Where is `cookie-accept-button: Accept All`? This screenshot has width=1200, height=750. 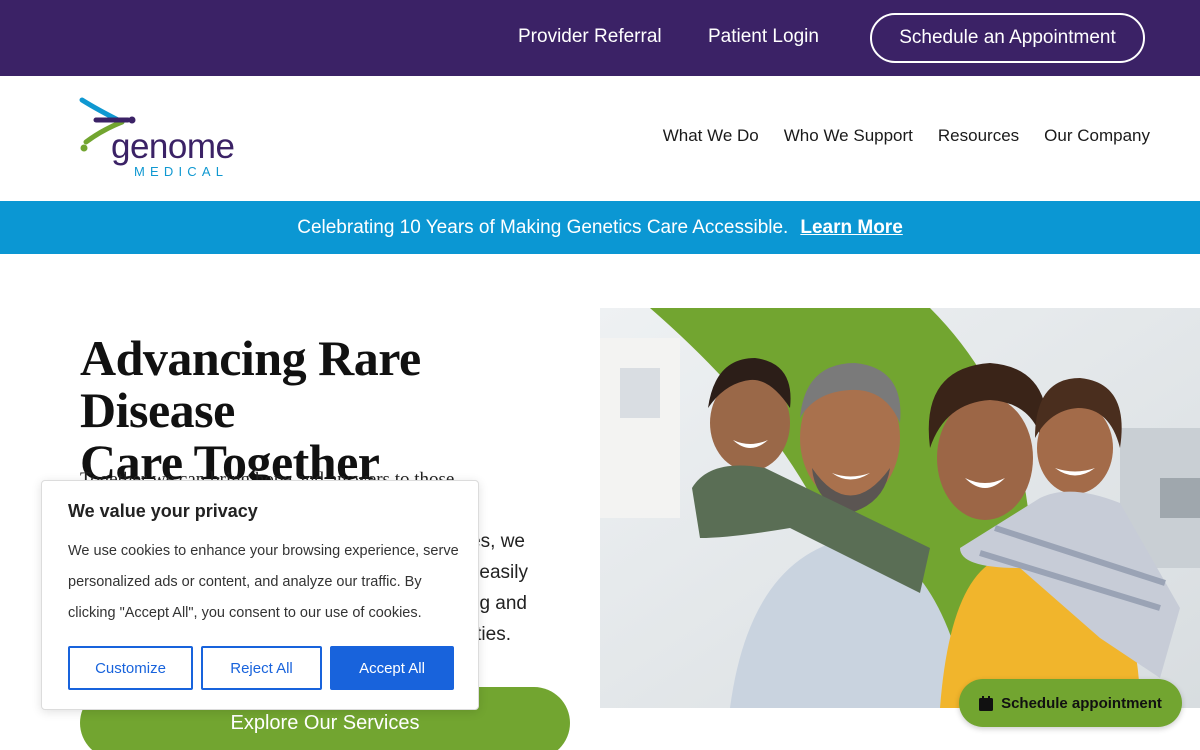 cookie-accept-button: Accept All is located at coordinates (392, 668).